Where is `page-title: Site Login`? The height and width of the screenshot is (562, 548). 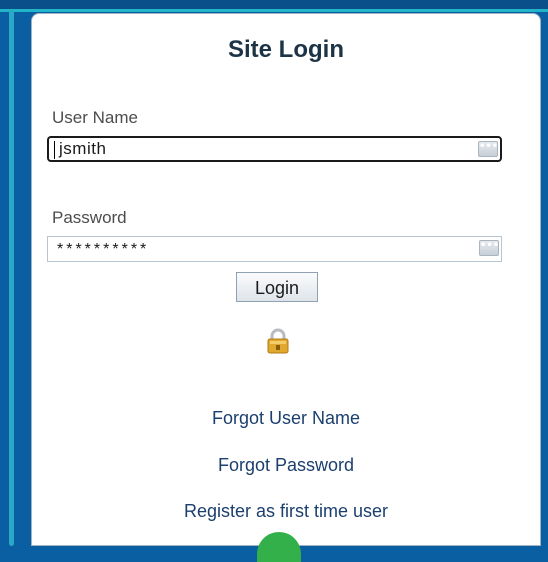
page-title: Site Login is located at coordinates (286, 49).